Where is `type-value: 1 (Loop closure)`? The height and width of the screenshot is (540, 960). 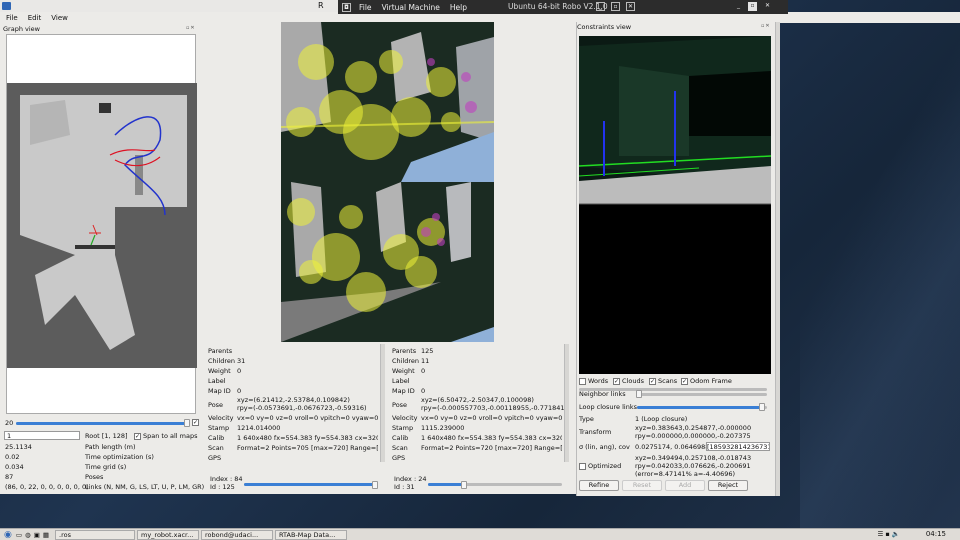
type-value: 1 (Loop closure) is located at coordinates (661, 419).